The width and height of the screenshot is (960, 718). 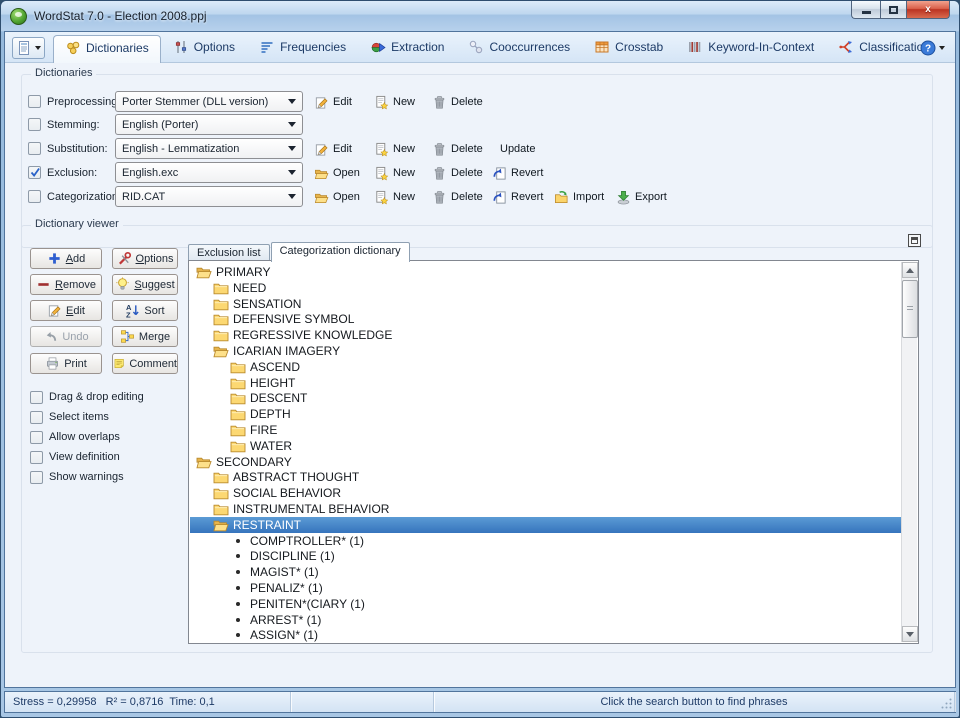 I want to click on comment-button: Comment, so click(x=145, y=363).